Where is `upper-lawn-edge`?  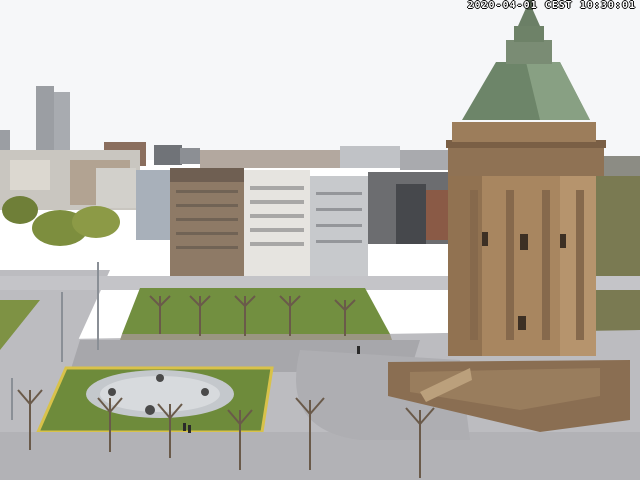
upper-lawn-edge is located at coordinates (256, 337).